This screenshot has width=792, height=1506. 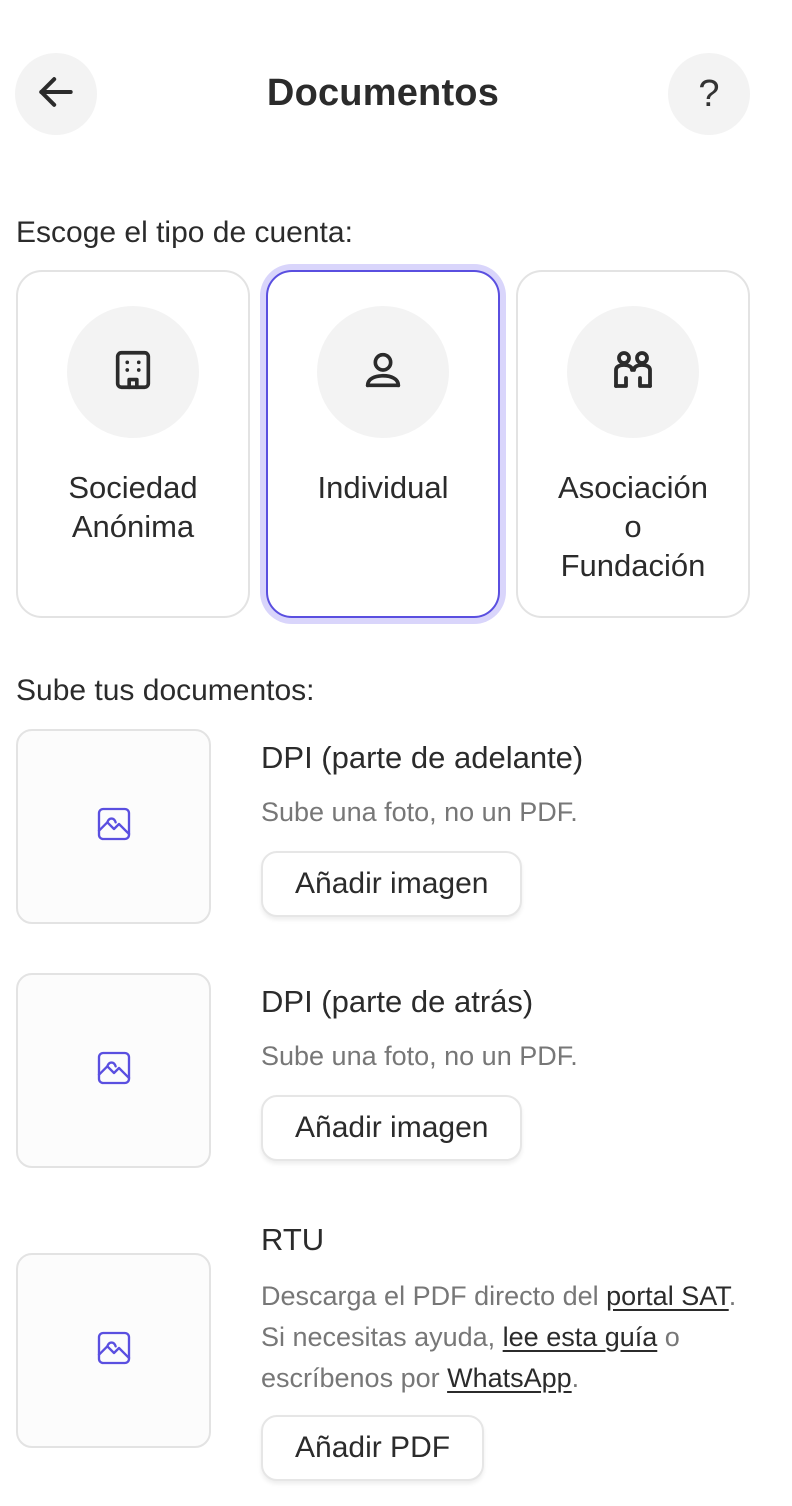 I want to click on header: Documentos ?, so click(x=396, y=95).